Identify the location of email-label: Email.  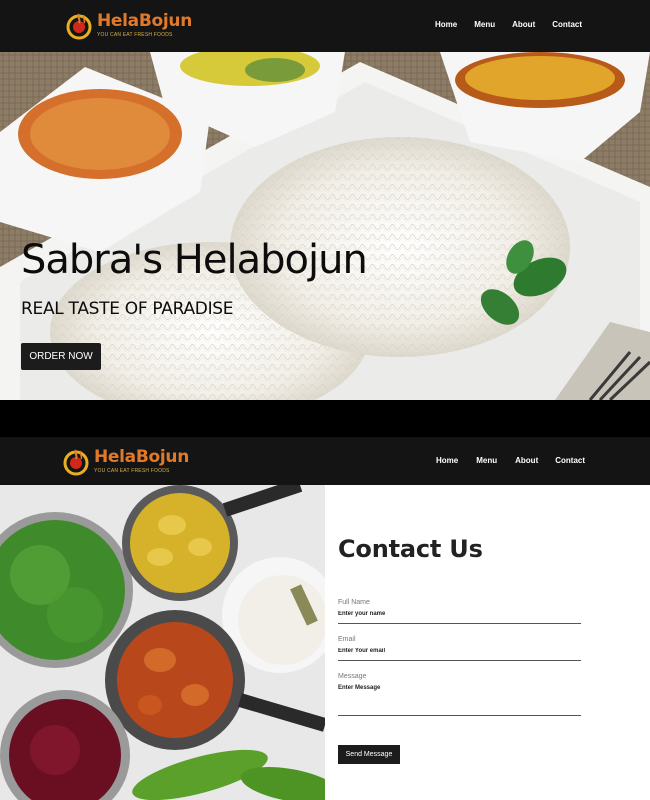
(347, 639).